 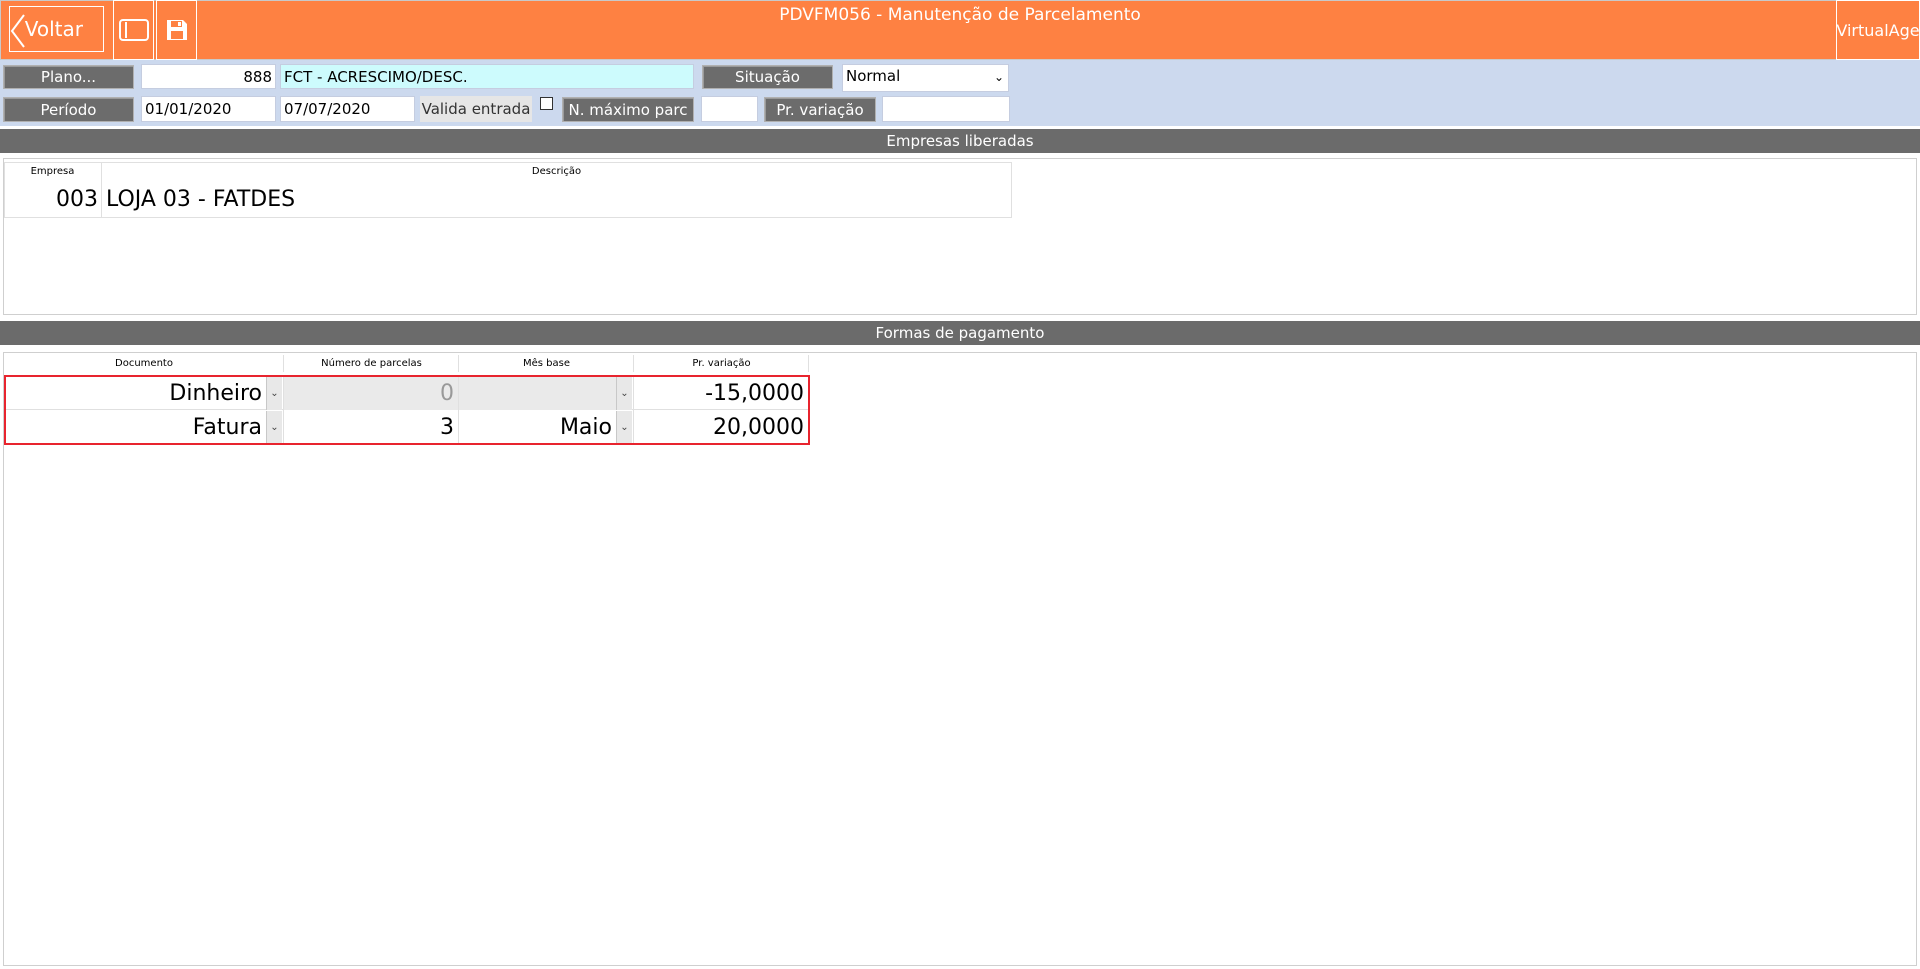 I want to click on panel-toggle-button, so click(x=133, y=30).